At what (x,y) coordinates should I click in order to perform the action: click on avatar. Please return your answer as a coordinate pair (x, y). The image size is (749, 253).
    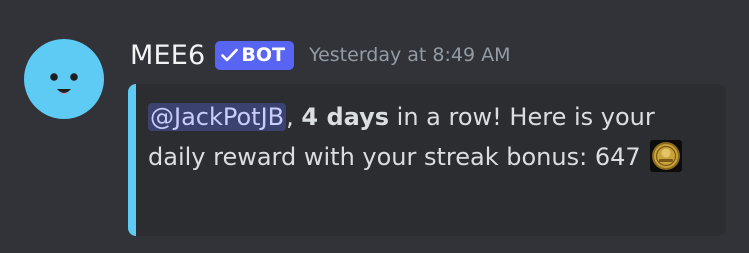
    Looking at the image, I should click on (64, 79).